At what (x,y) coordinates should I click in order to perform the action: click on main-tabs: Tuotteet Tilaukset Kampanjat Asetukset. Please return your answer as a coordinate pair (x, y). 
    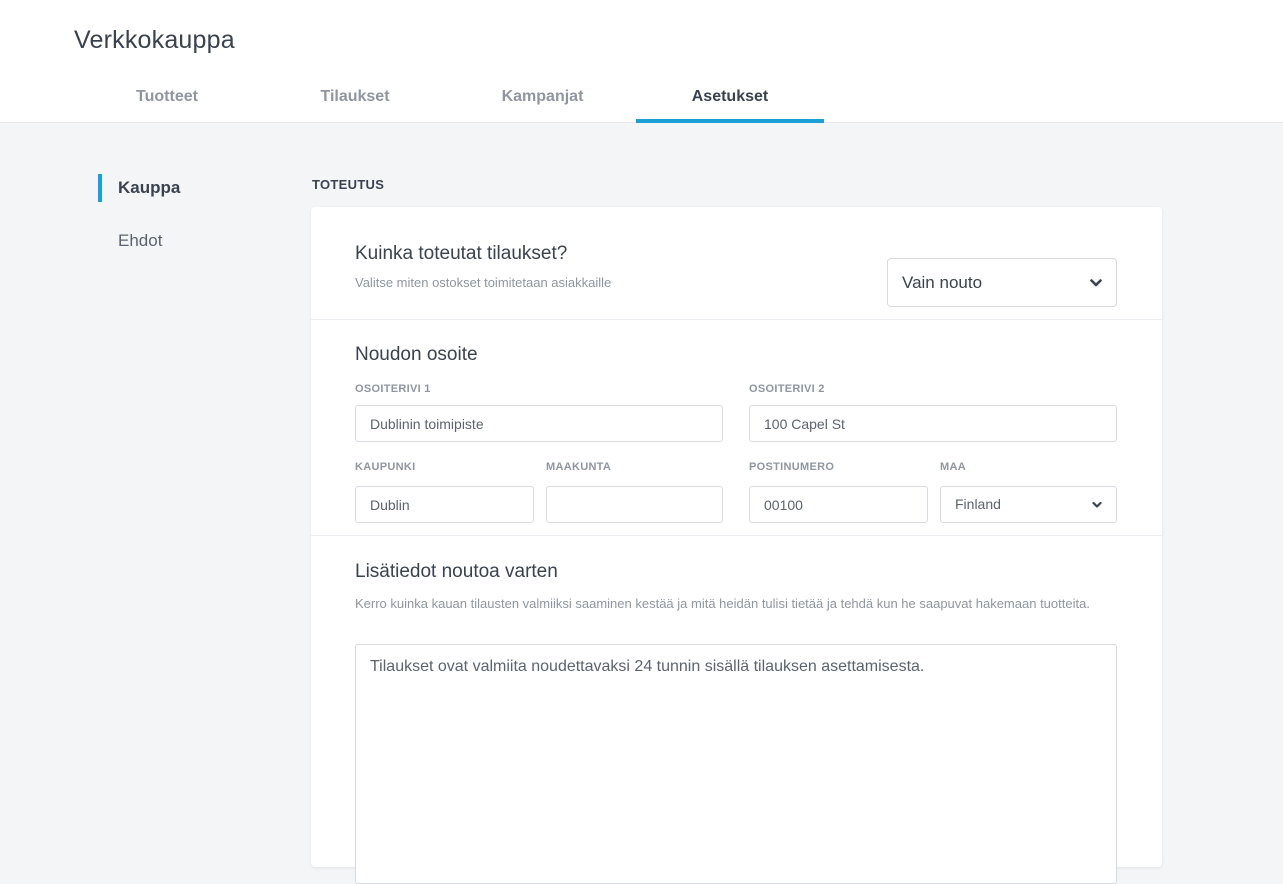
    Looking at the image, I should click on (448, 101).